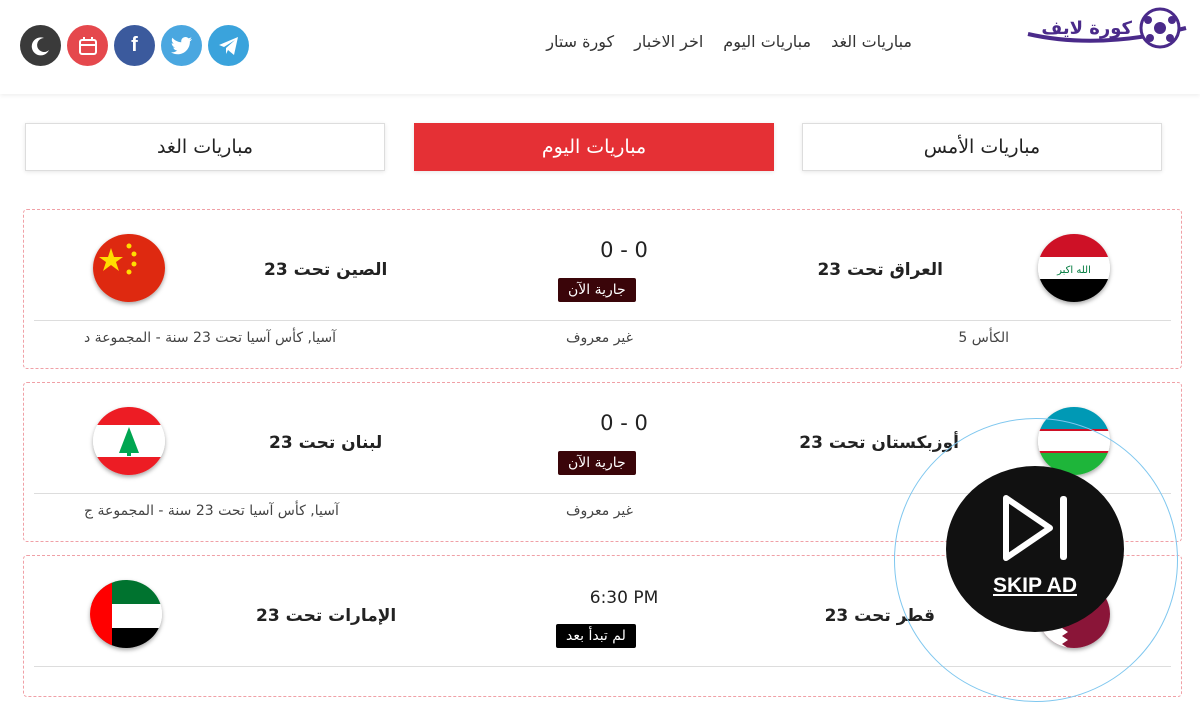 This screenshot has width=1200, height=702. I want to click on away-team-name: لبنان تحت 23, so click(326, 443).